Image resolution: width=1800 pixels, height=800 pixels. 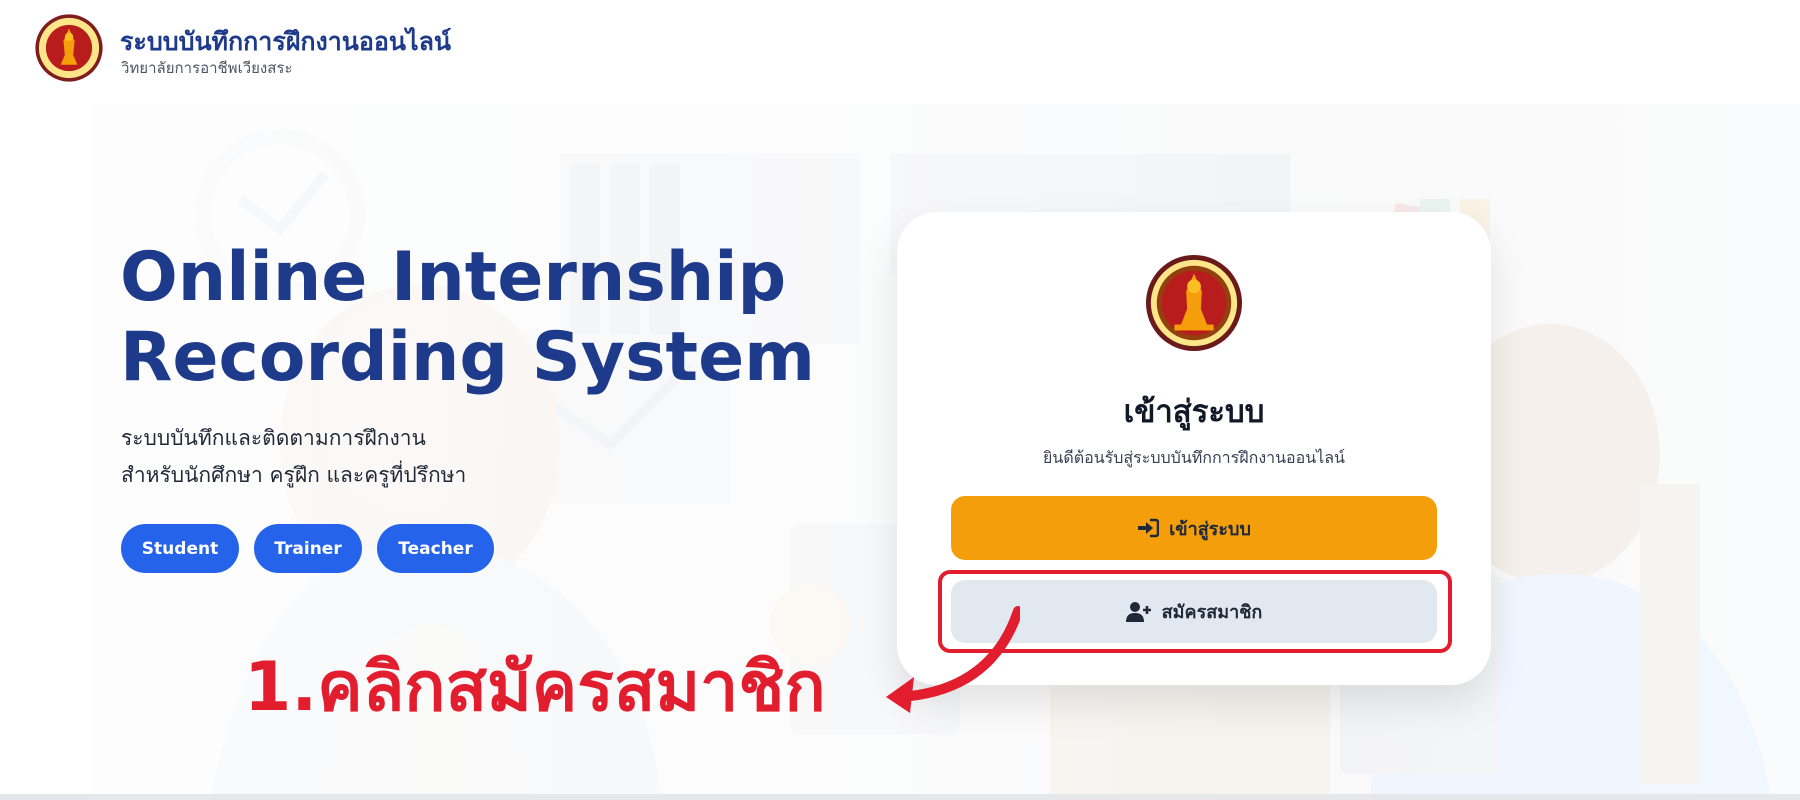 What do you see at coordinates (69, 48) in the screenshot?
I see `college-logo` at bounding box center [69, 48].